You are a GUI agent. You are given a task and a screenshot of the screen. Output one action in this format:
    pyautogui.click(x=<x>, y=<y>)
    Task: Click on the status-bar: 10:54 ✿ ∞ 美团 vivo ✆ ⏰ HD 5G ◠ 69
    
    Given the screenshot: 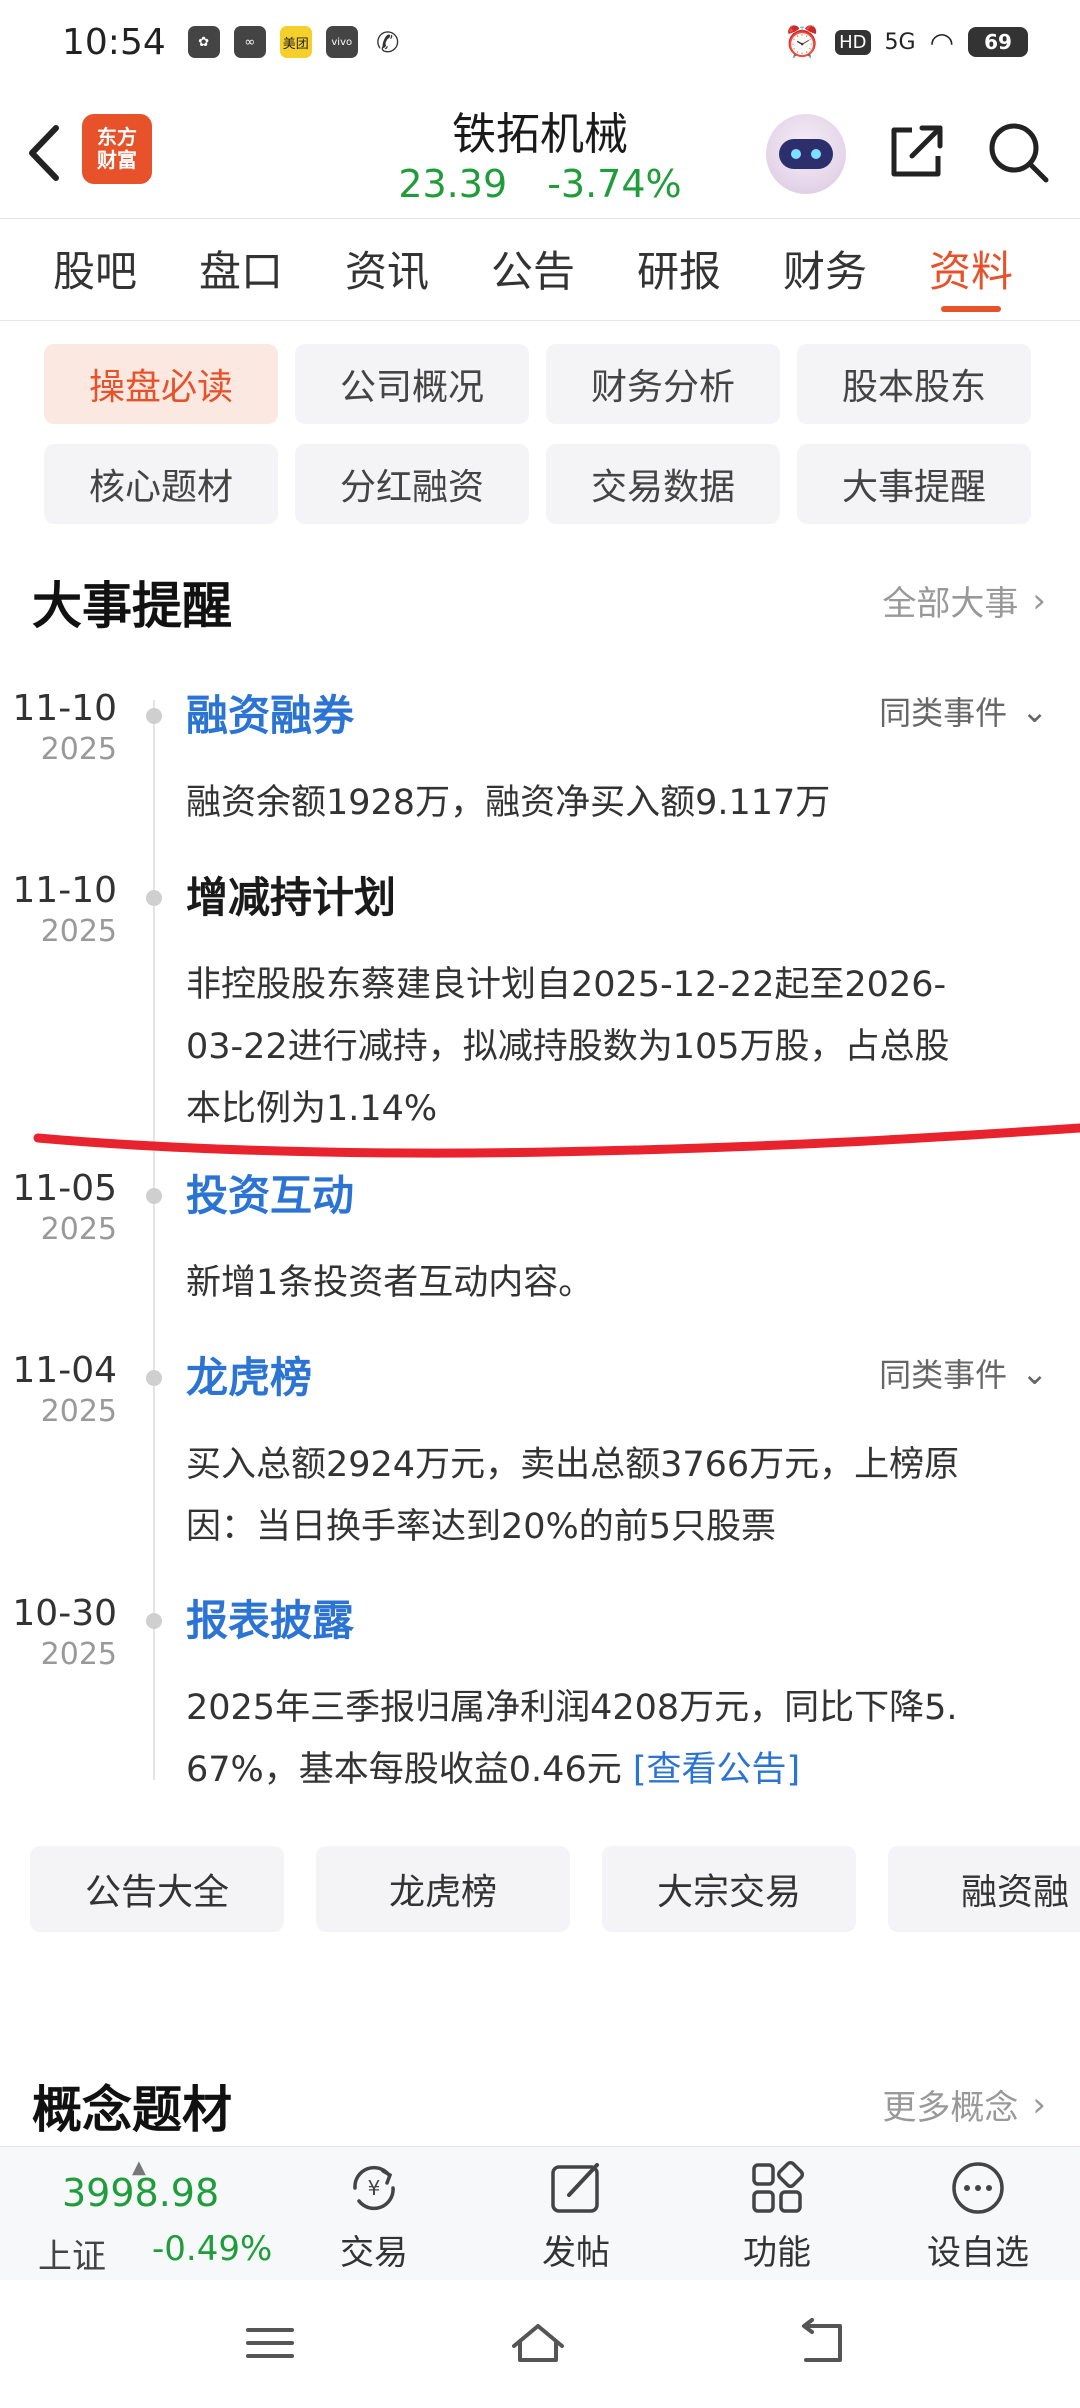 What is the action you would take?
    pyautogui.click(x=540, y=42)
    